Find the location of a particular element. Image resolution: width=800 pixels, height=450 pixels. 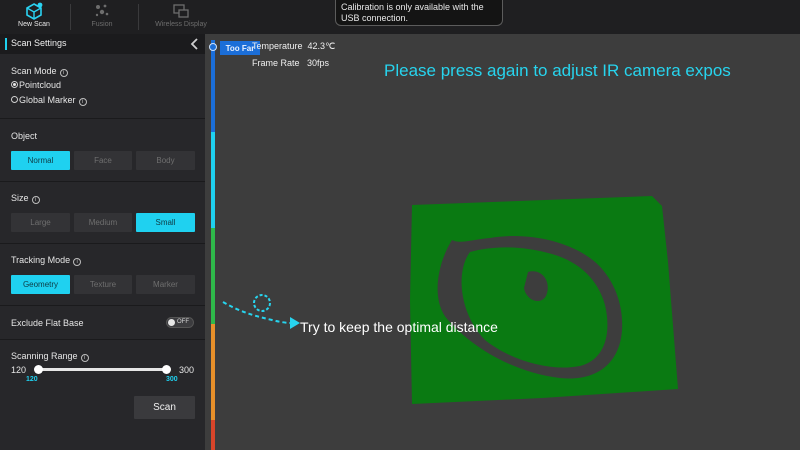

frame-rate-value: 30fps is located at coordinates (318, 63).